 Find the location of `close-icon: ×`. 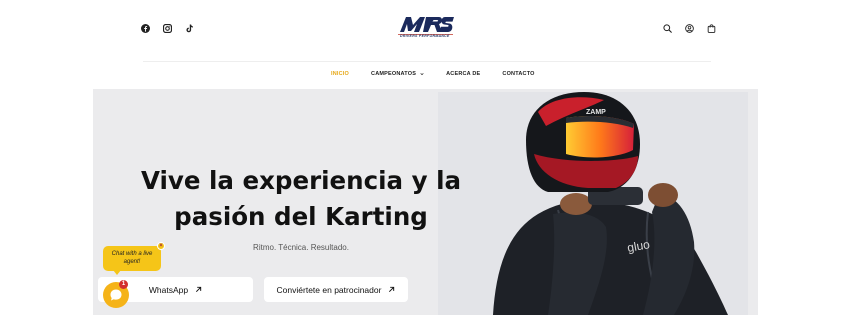

close-icon: × is located at coordinates (161, 246).